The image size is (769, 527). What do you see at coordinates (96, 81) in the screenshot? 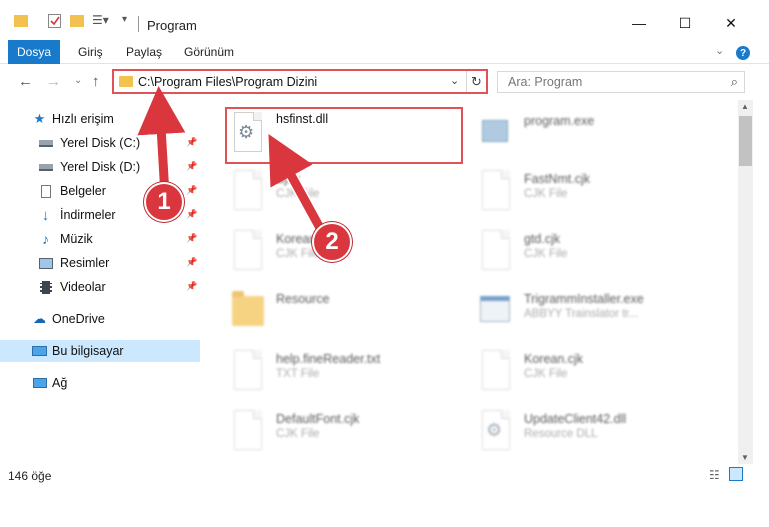
I see `up-arrow-icon: ↑` at bounding box center [96, 81].